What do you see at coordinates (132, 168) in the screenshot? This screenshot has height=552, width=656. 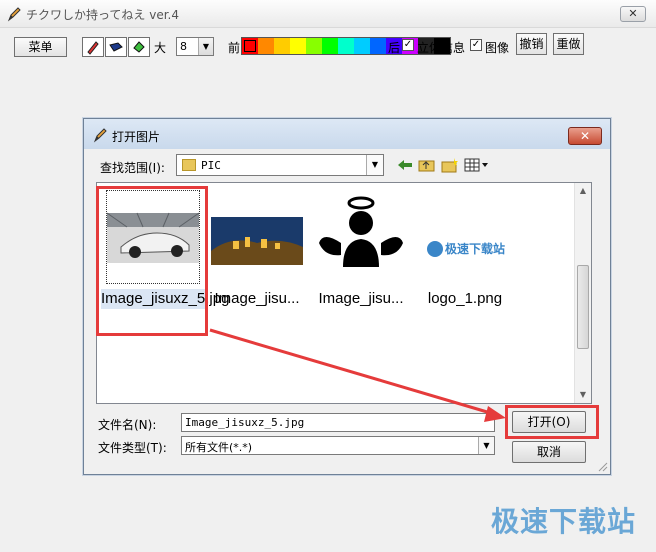 I see `lookin-label: 查找范围(I):` at bounding box center [132, 168].